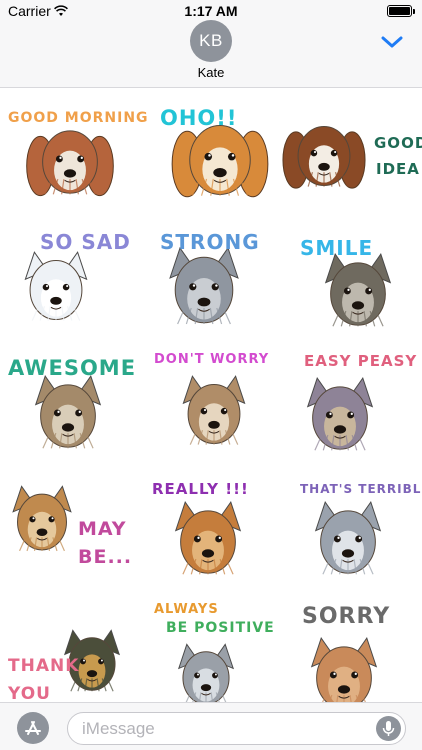  I want to click on sticker-item: SMILE, so click(352, 282).